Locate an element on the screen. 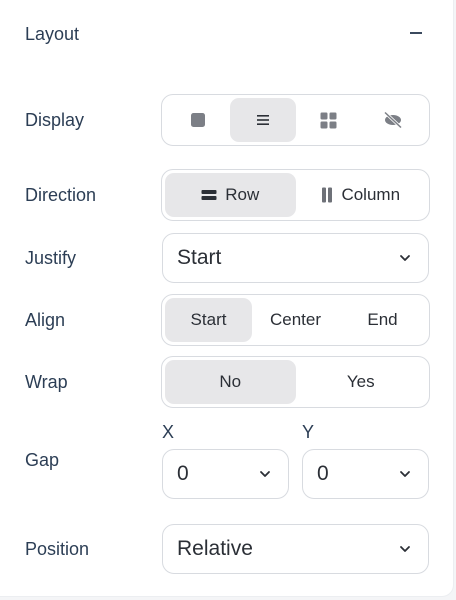 The width and height of the screenshot is (456, 600). flex-icon is located at coordinates (262, 120).